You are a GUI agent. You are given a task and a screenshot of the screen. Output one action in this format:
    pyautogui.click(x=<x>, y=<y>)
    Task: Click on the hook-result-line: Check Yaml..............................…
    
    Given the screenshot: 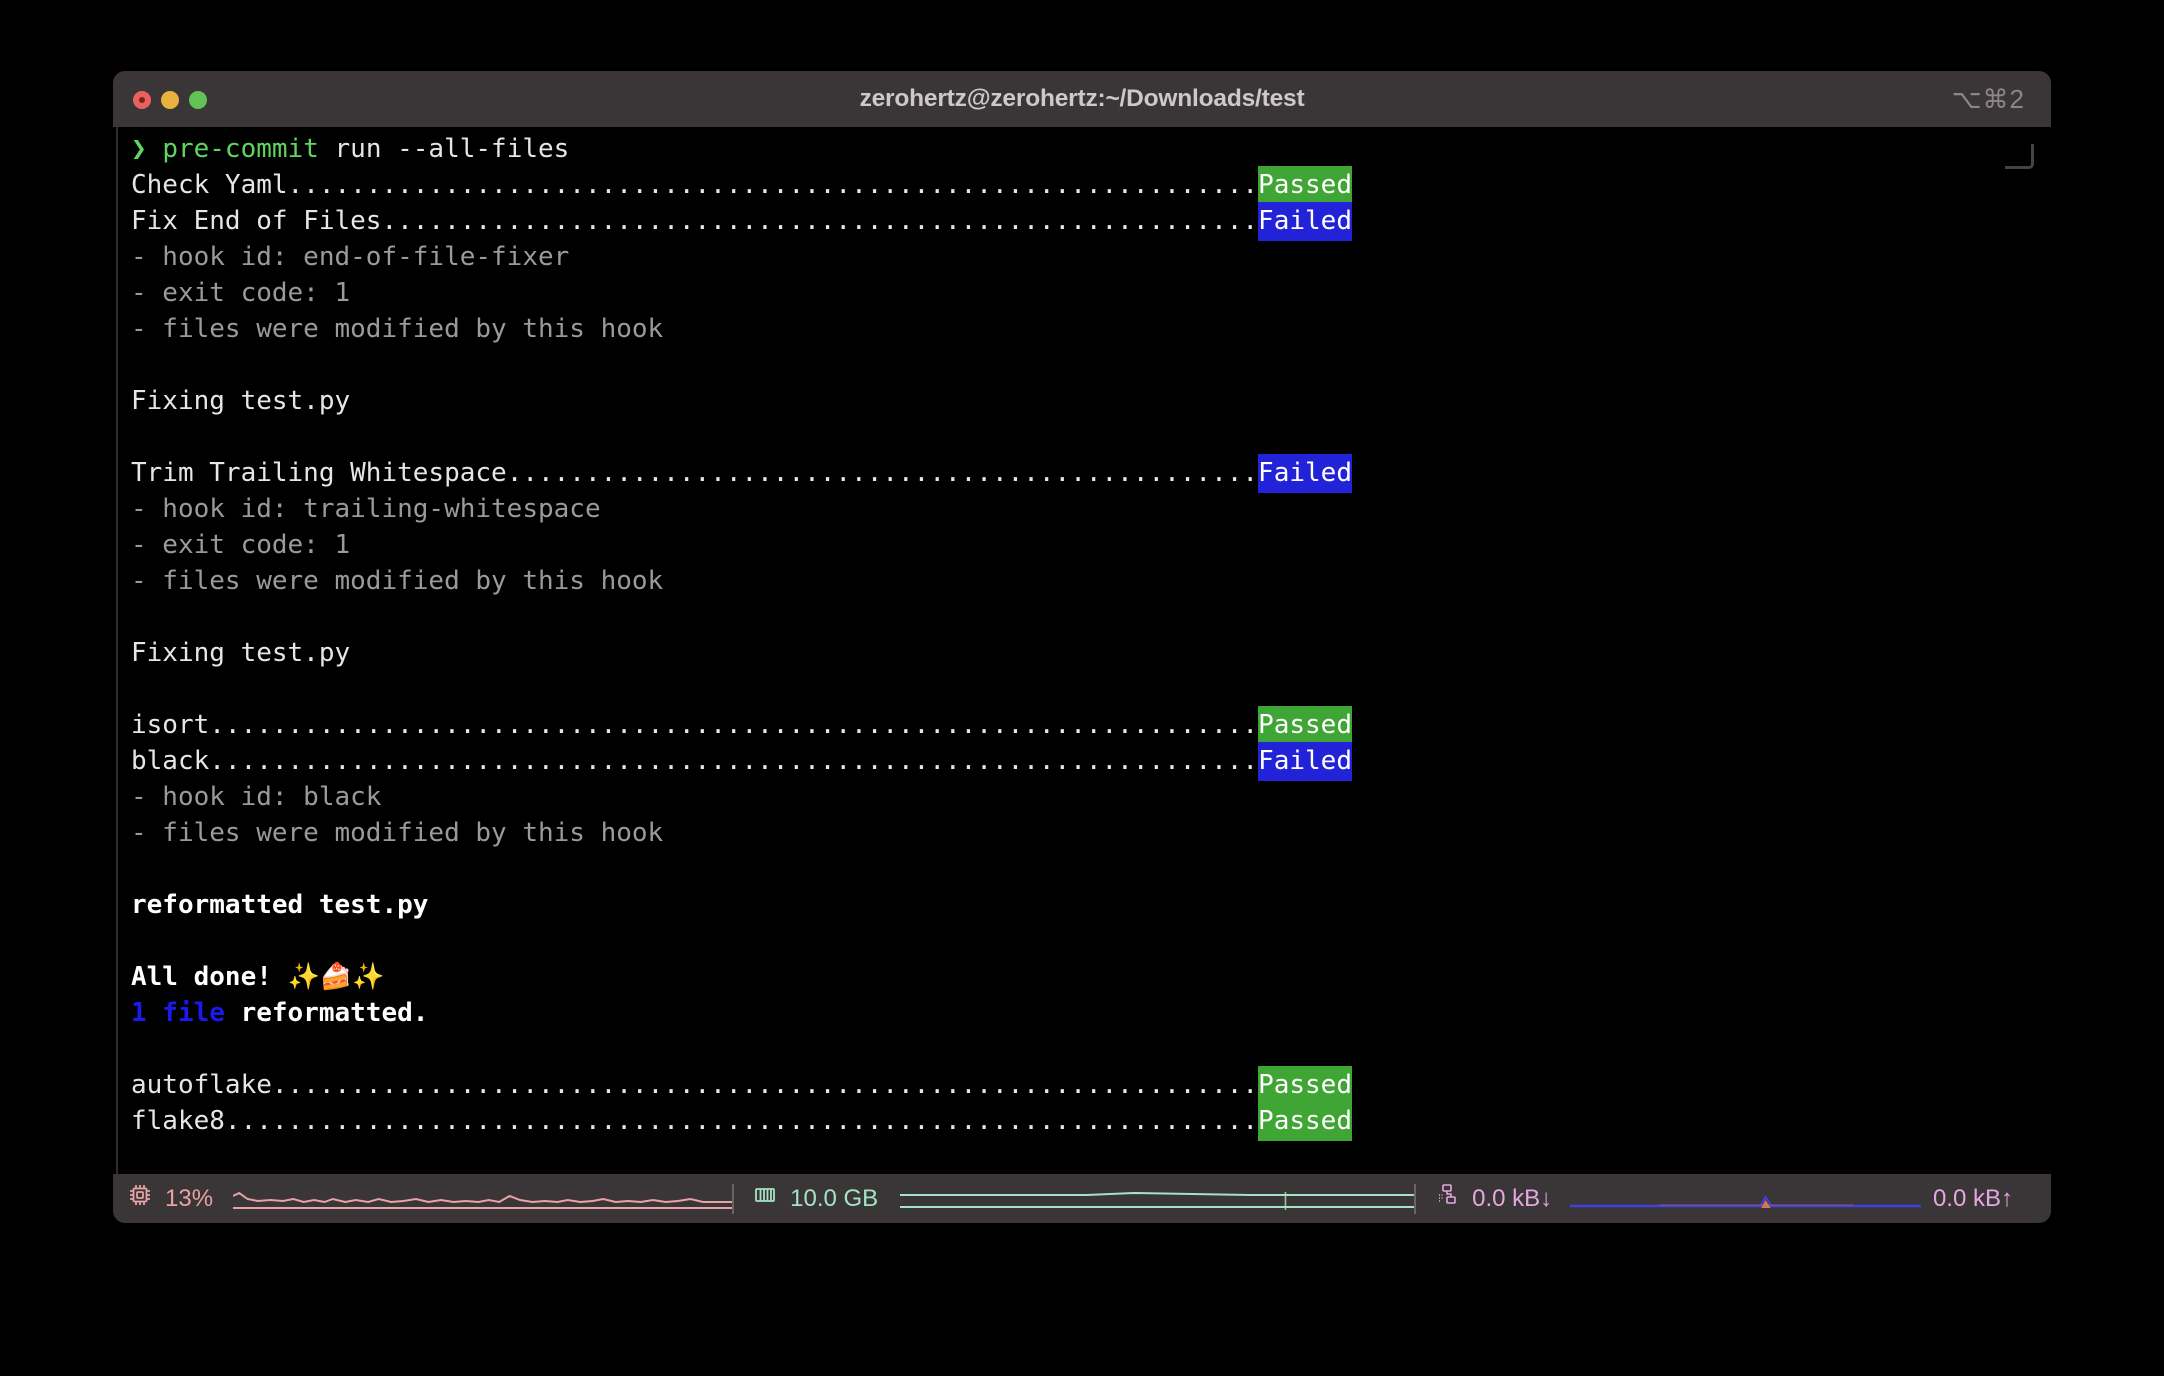 What is the action you would take?
    pyautogui.click(x=1091, y=185)
    